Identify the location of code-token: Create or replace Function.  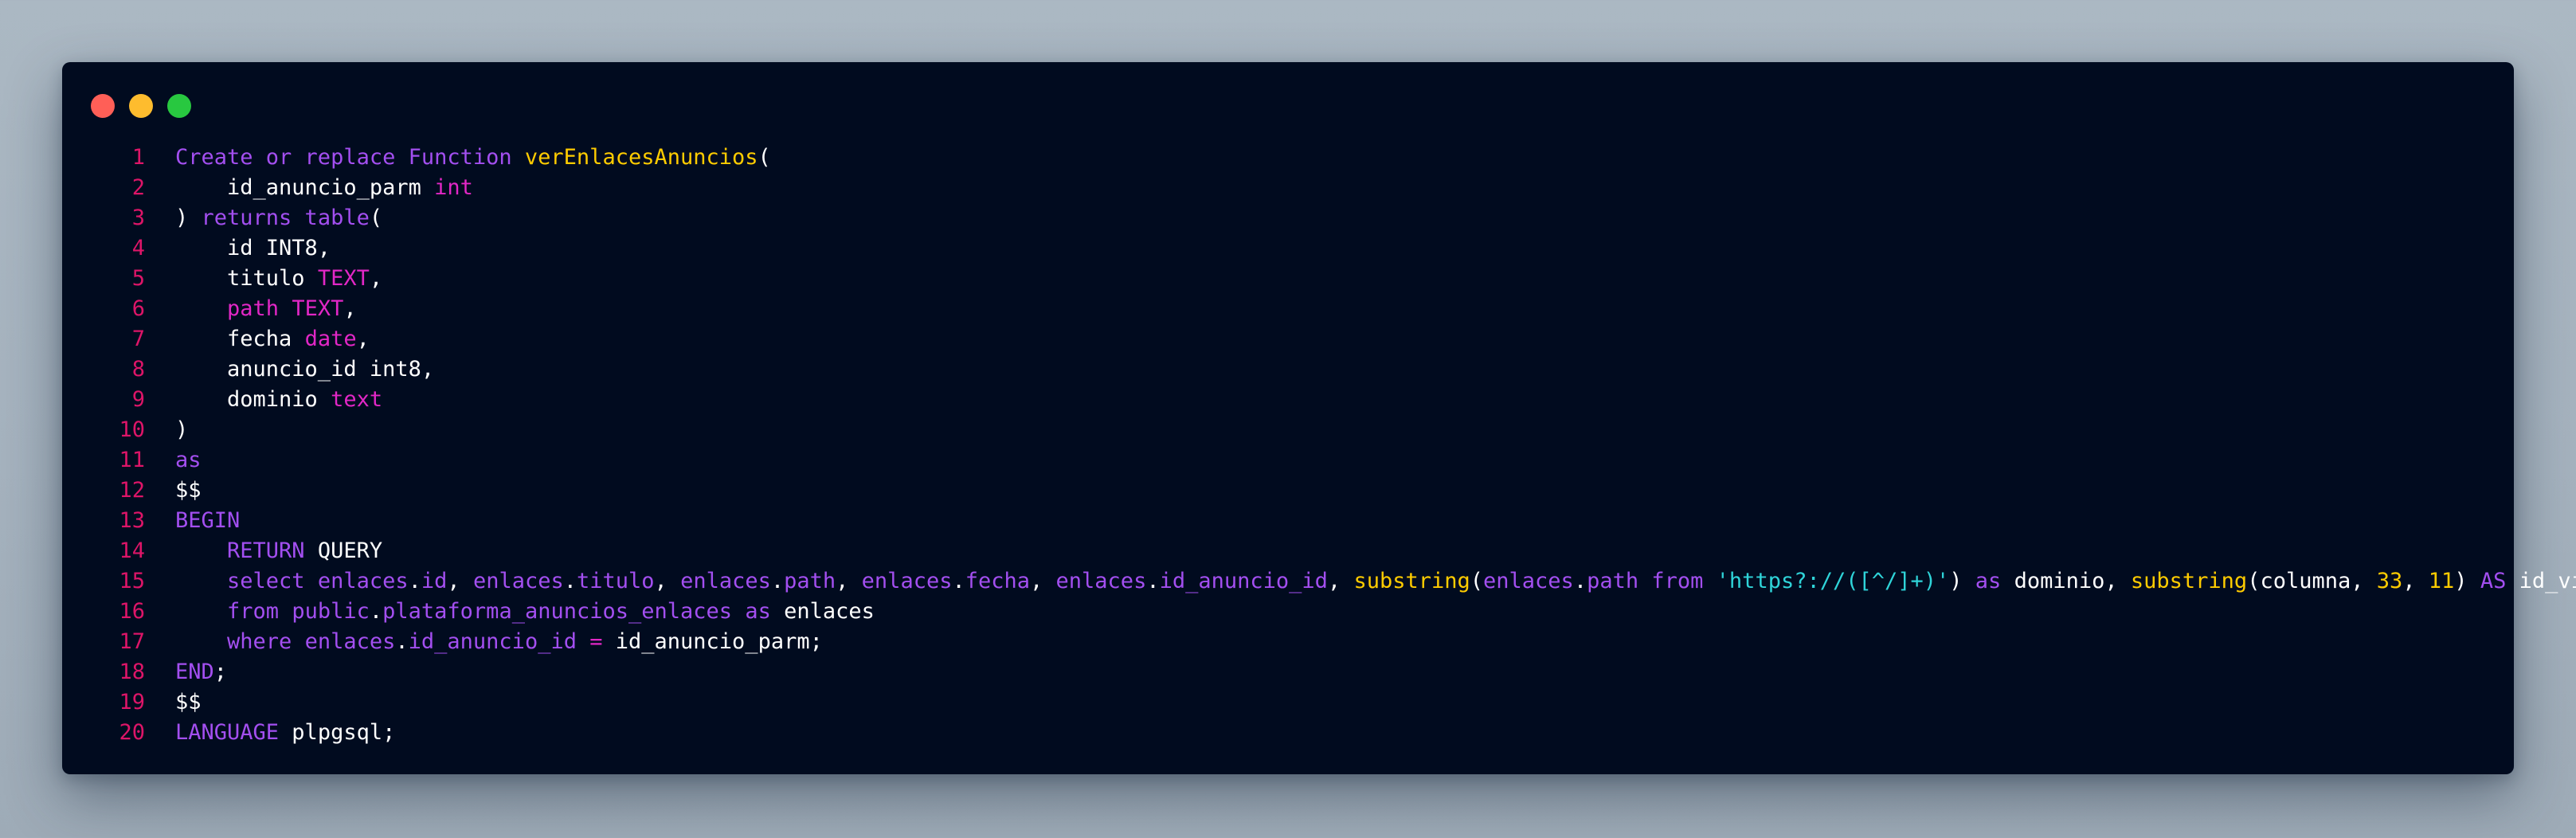
(350, 158).